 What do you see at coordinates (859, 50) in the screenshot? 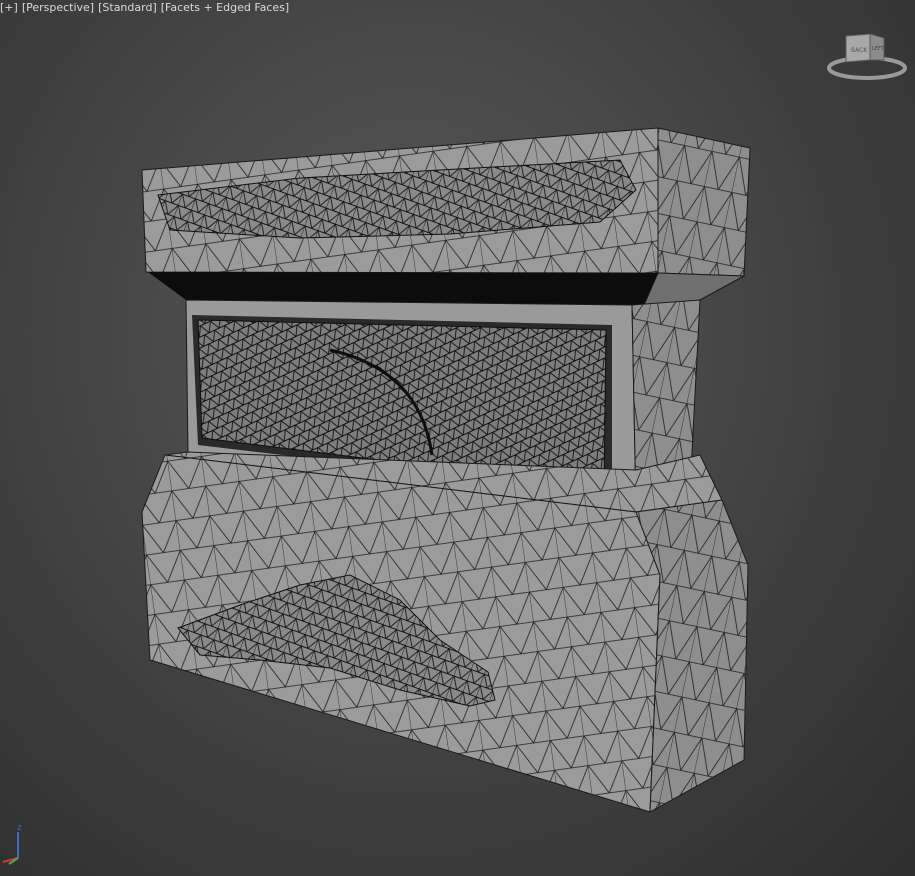
I see `viewcube-front-label: BACK` at bounding box center [859, 50].